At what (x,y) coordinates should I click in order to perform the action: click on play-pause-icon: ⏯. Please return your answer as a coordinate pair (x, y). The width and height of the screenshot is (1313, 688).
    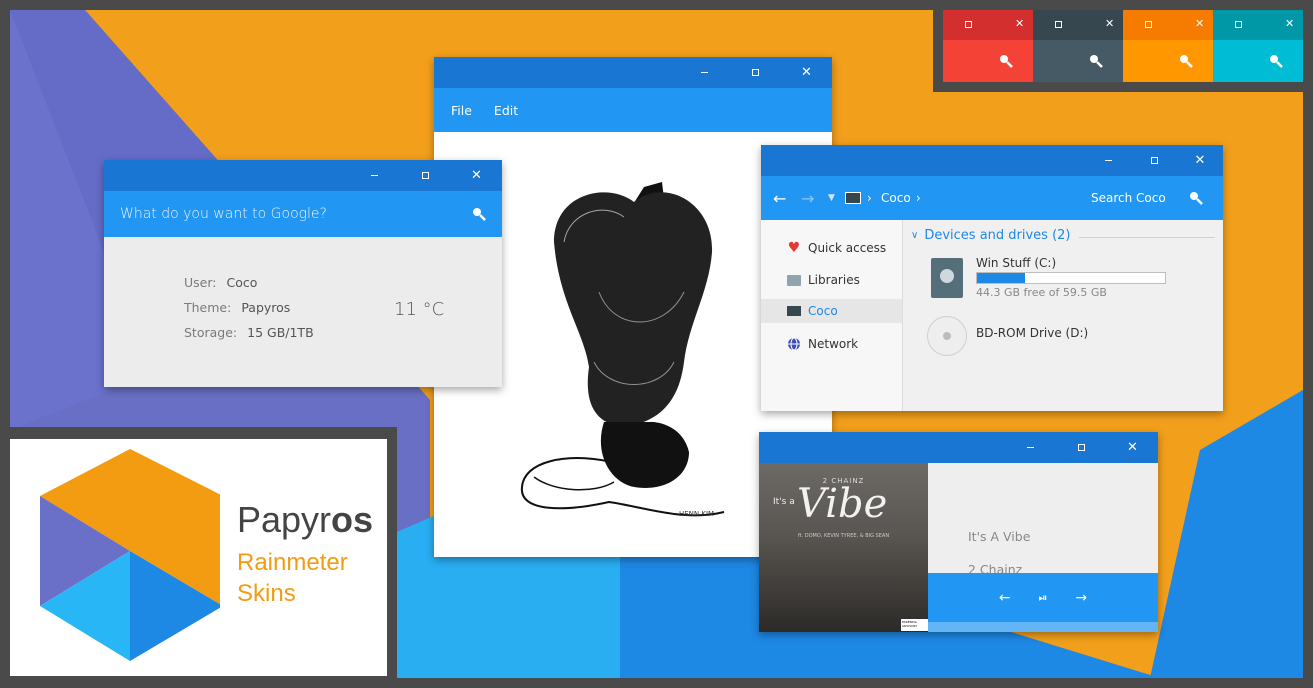
    Looking at the image, I should click on (1043, 598).